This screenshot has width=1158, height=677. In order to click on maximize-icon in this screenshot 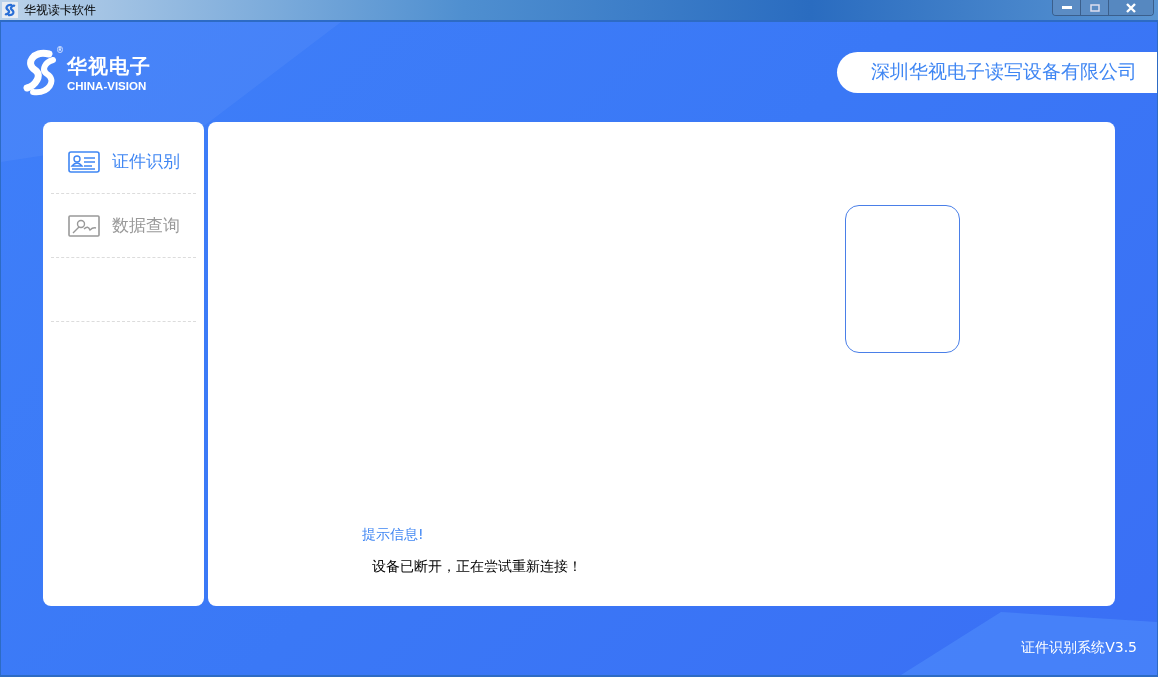, I will do `click(1094, 7)`.